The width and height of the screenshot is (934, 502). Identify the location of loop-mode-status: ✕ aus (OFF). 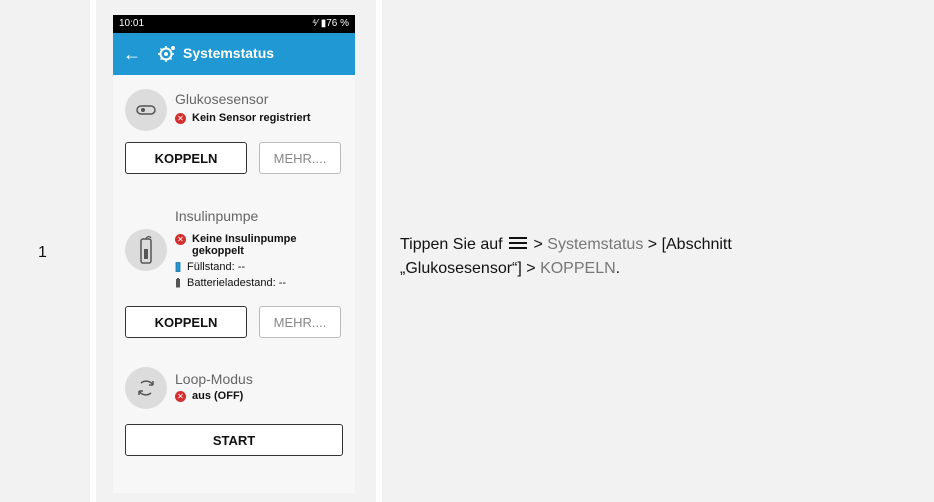
(209, 396).